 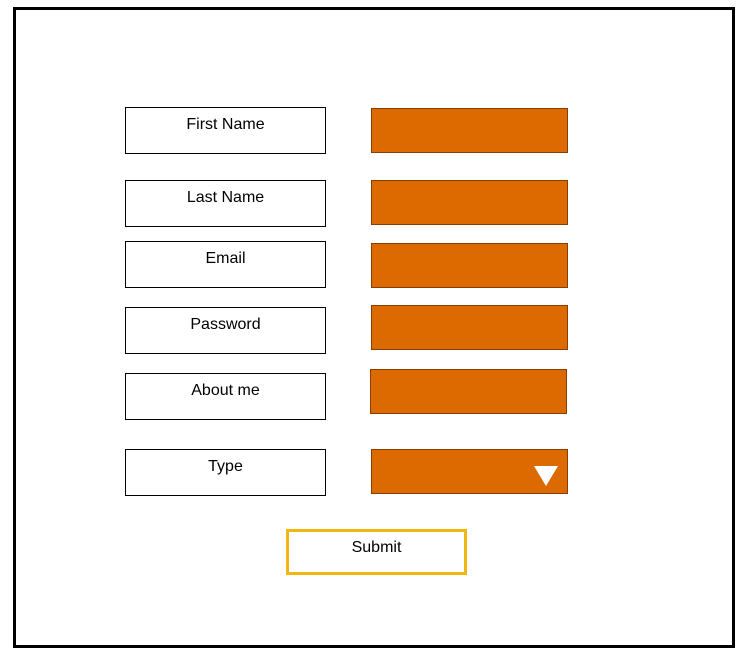 What do you see at coordinates (225, 124) in the screenshot?
I see `first-name-label-text: First Name` at bounding box center [225, 124].